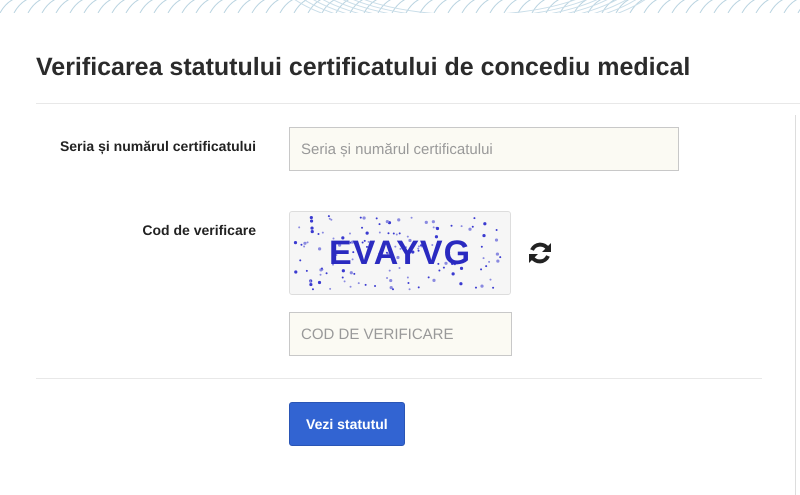  Describe the element at coordinates (540, 253) in the screenshot. I see `refresh-icon` at that location.